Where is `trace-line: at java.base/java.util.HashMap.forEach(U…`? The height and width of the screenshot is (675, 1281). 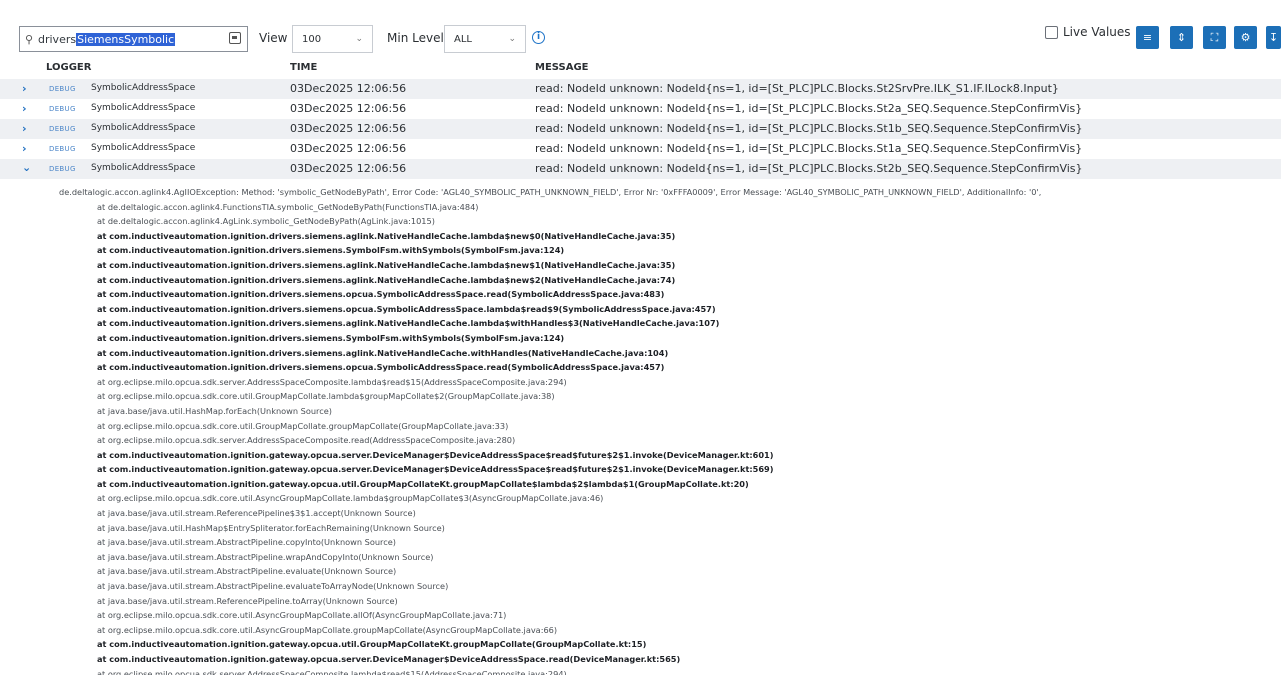 trace-line: at java.base/java.util.HashMap.forEach(U… is located at coordinates (214, 410).